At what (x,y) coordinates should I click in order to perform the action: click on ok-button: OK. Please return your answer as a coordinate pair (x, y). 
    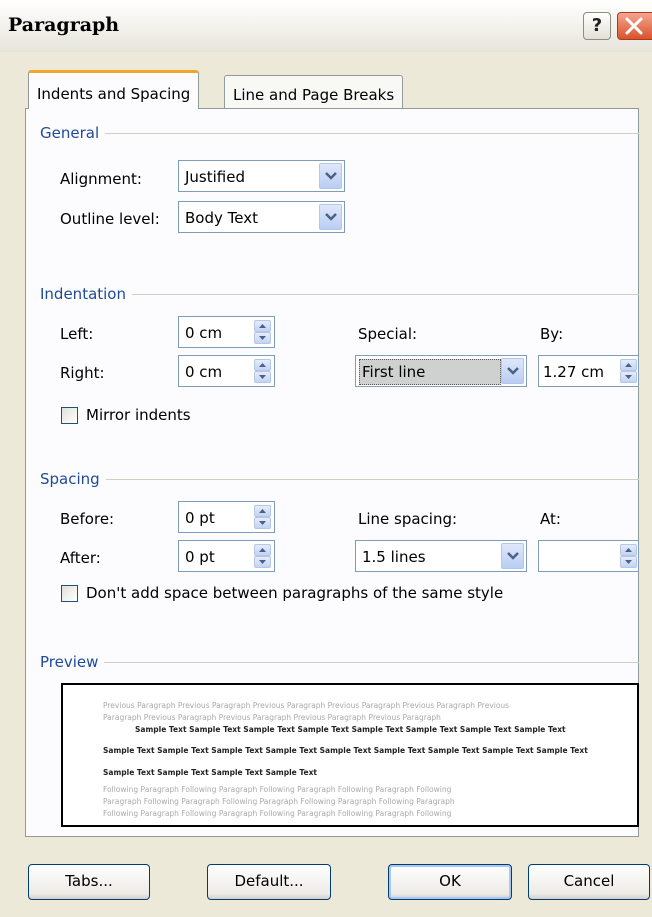
    Looking at the image, I should click on (450, 882).